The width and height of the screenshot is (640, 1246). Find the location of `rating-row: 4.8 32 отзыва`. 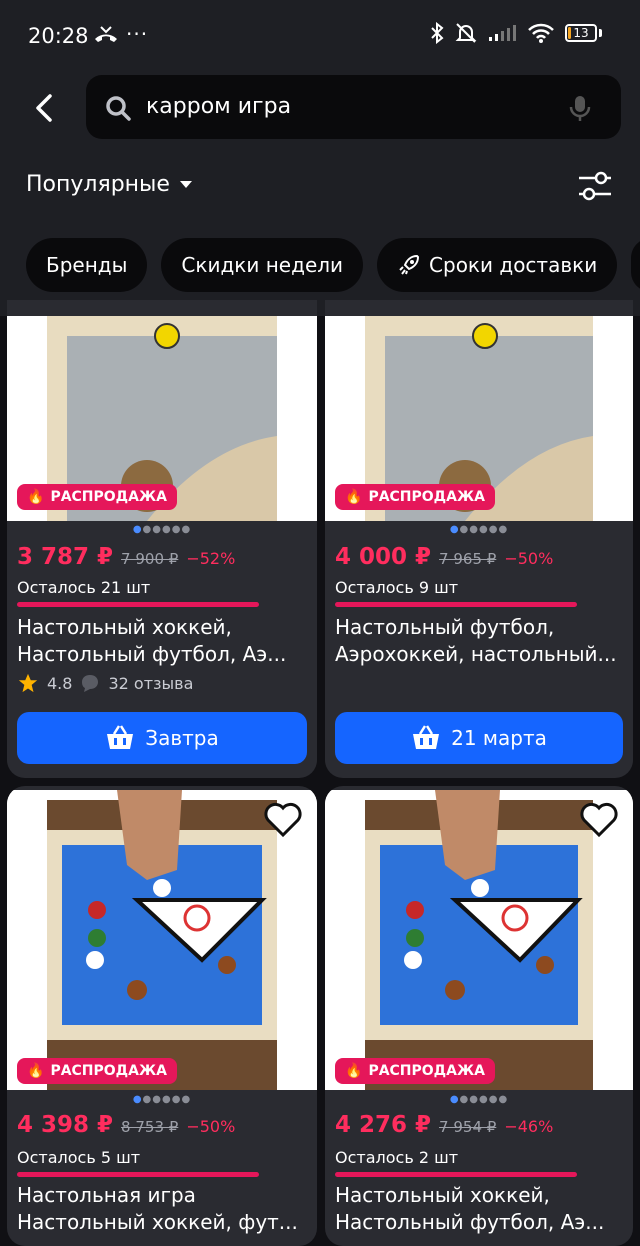

rating-row: 4.8 32 отзыва is located at coordinates (105, 683).